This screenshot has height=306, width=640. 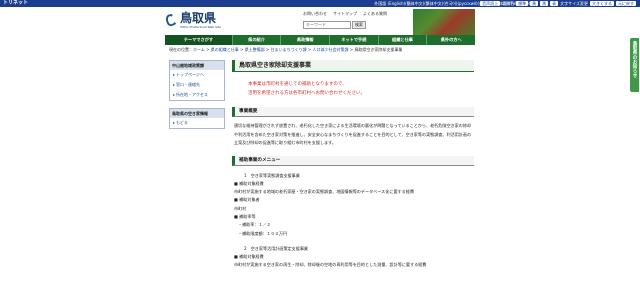 What do you see at coordinates (254, 225) in the screenshot?
I see `list-item: ・補助率：１／２` at bounding box center [254, 225].